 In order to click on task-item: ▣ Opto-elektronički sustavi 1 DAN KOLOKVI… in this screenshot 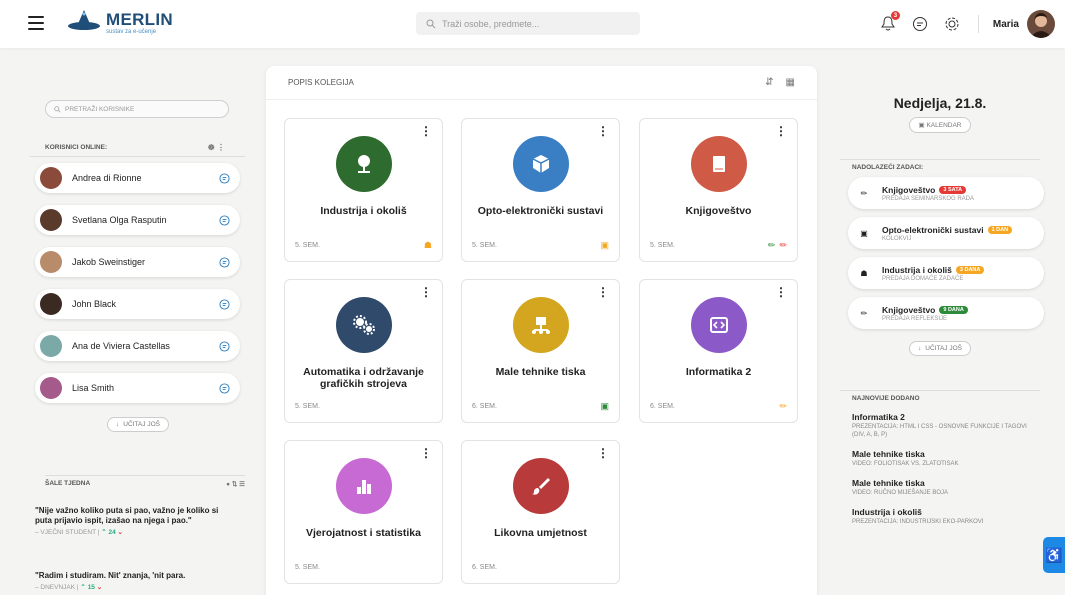, I will do `click(946, 233)`.